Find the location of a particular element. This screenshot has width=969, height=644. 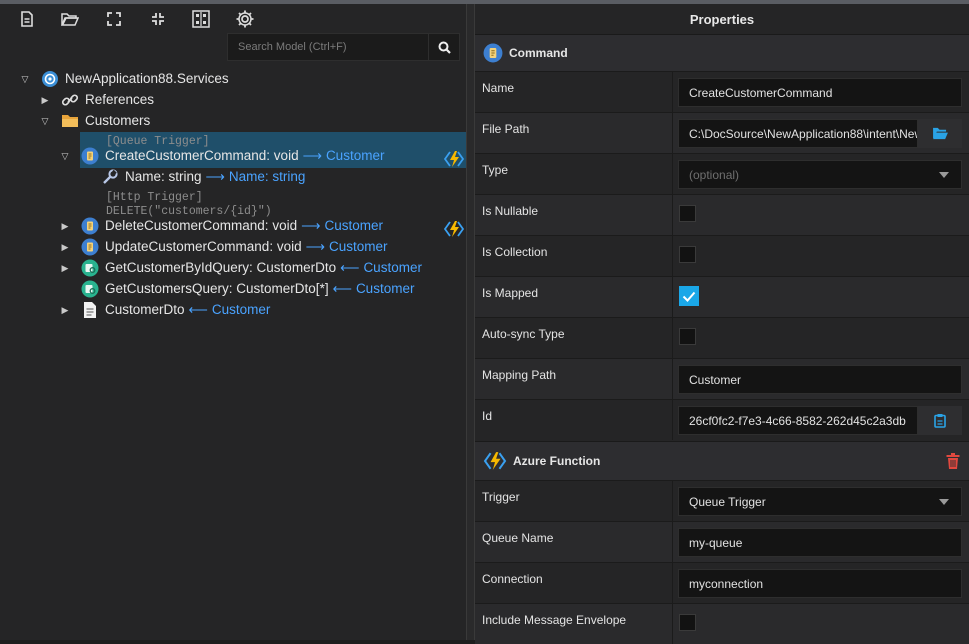

new-file-icon is located at coordinates (27, 19).